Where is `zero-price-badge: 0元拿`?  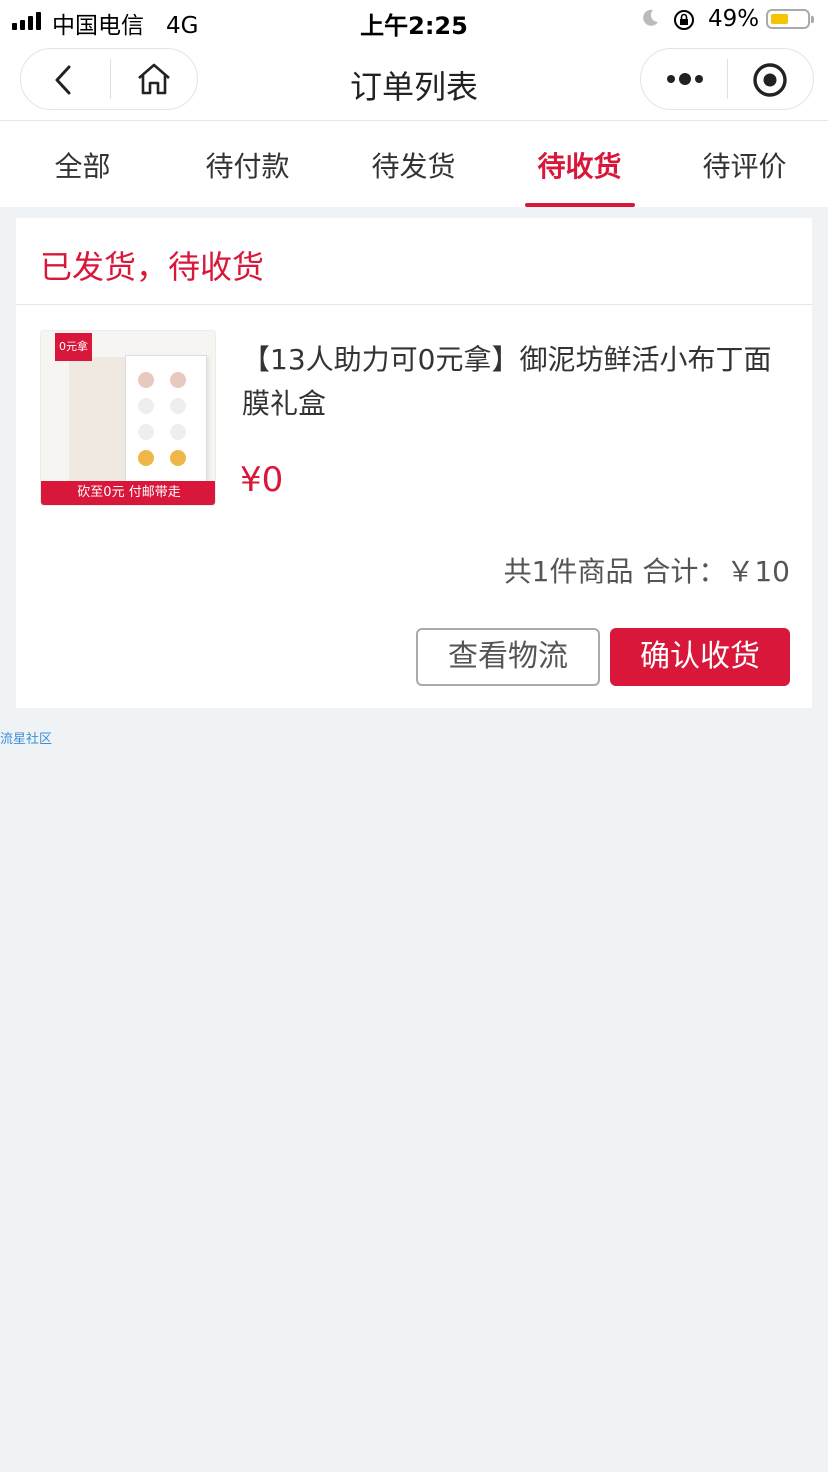
zero-price-badge: 0元拿 is located at coordinates (73, 347).